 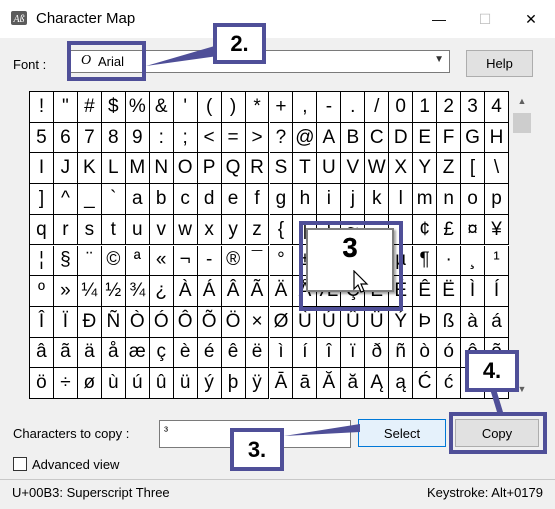 I want to click on step-3-callout: 3., so click(x=257, y=449).